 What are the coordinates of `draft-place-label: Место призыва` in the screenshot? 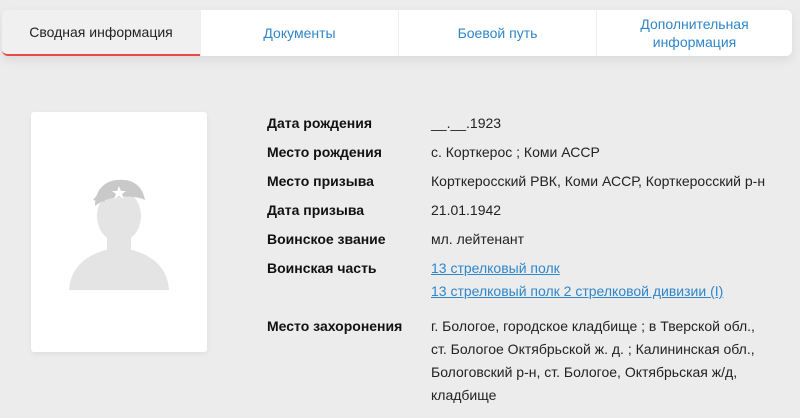 It's located at (320, 181).